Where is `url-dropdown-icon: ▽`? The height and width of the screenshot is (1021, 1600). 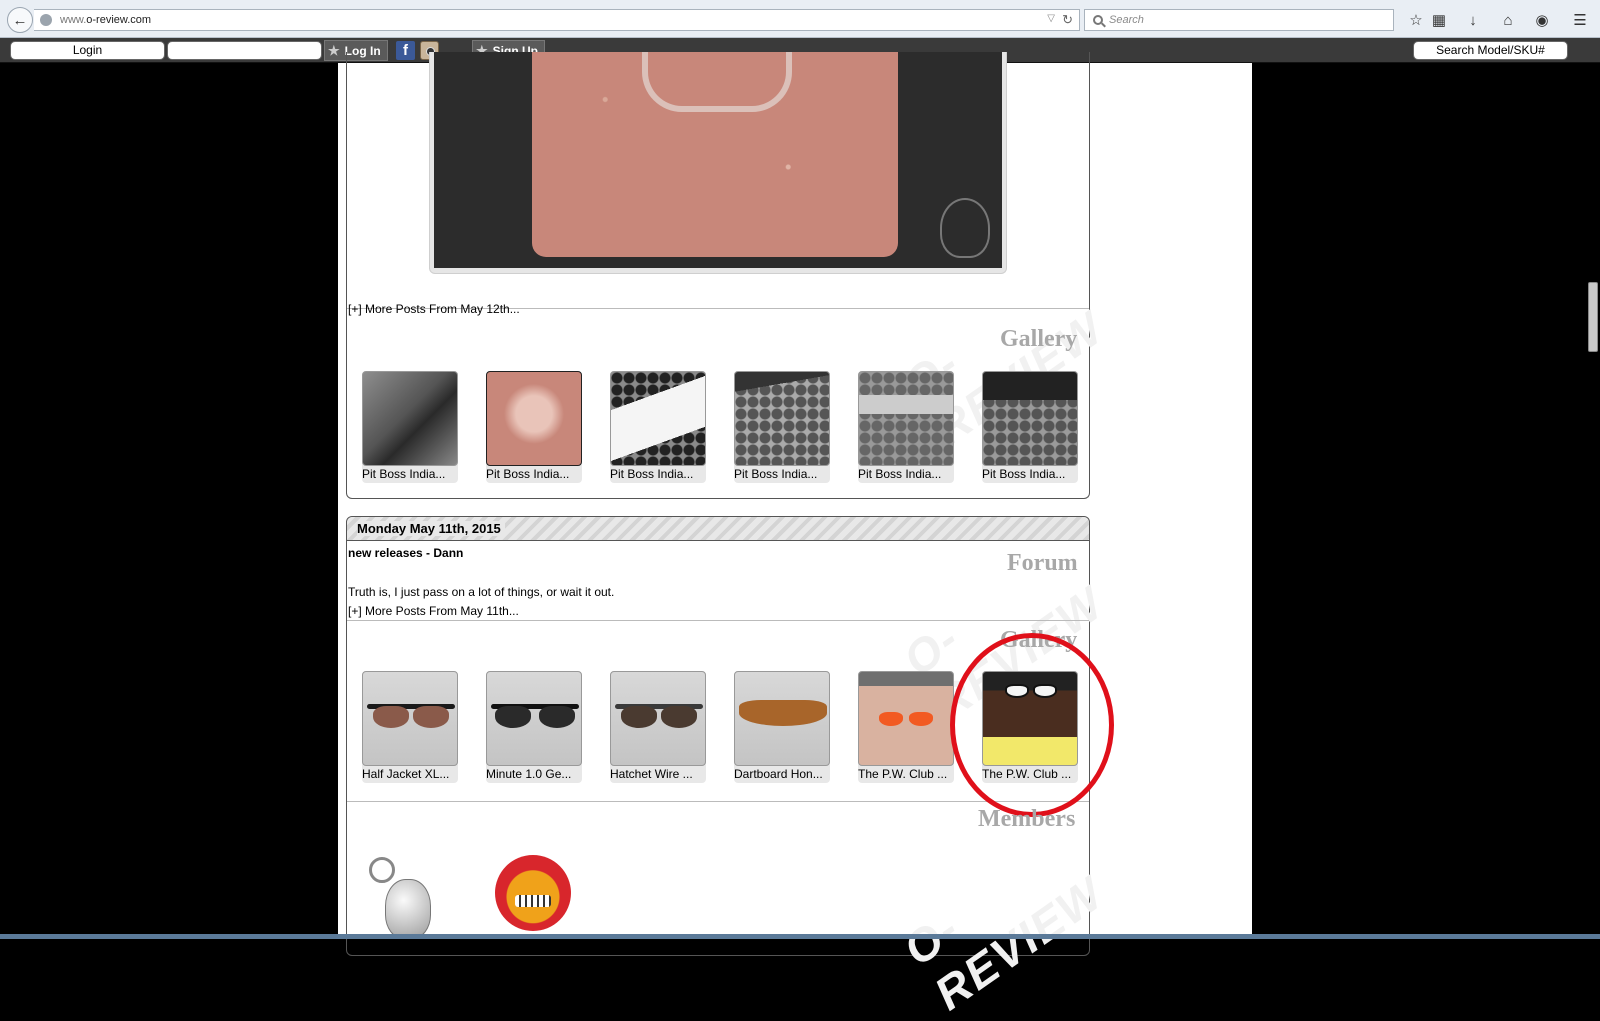 url-dropdown-icon: ▽ is located at coordinates (1051, 18).